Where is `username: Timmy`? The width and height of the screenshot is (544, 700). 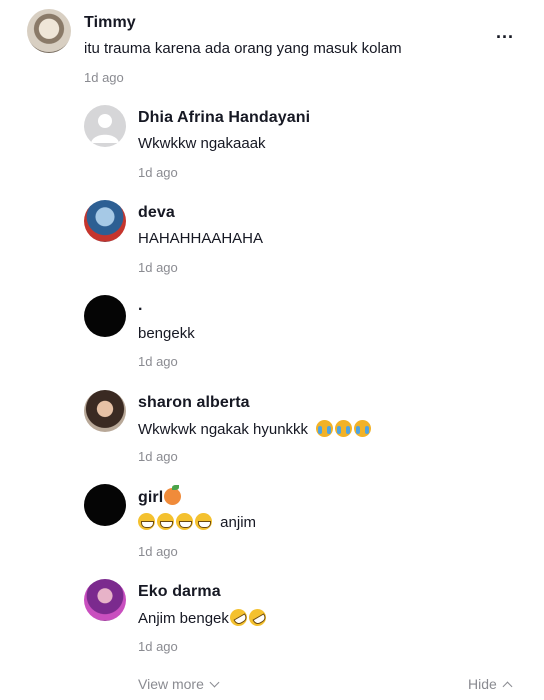
username: Timmy is located at coordinates (110, 23).